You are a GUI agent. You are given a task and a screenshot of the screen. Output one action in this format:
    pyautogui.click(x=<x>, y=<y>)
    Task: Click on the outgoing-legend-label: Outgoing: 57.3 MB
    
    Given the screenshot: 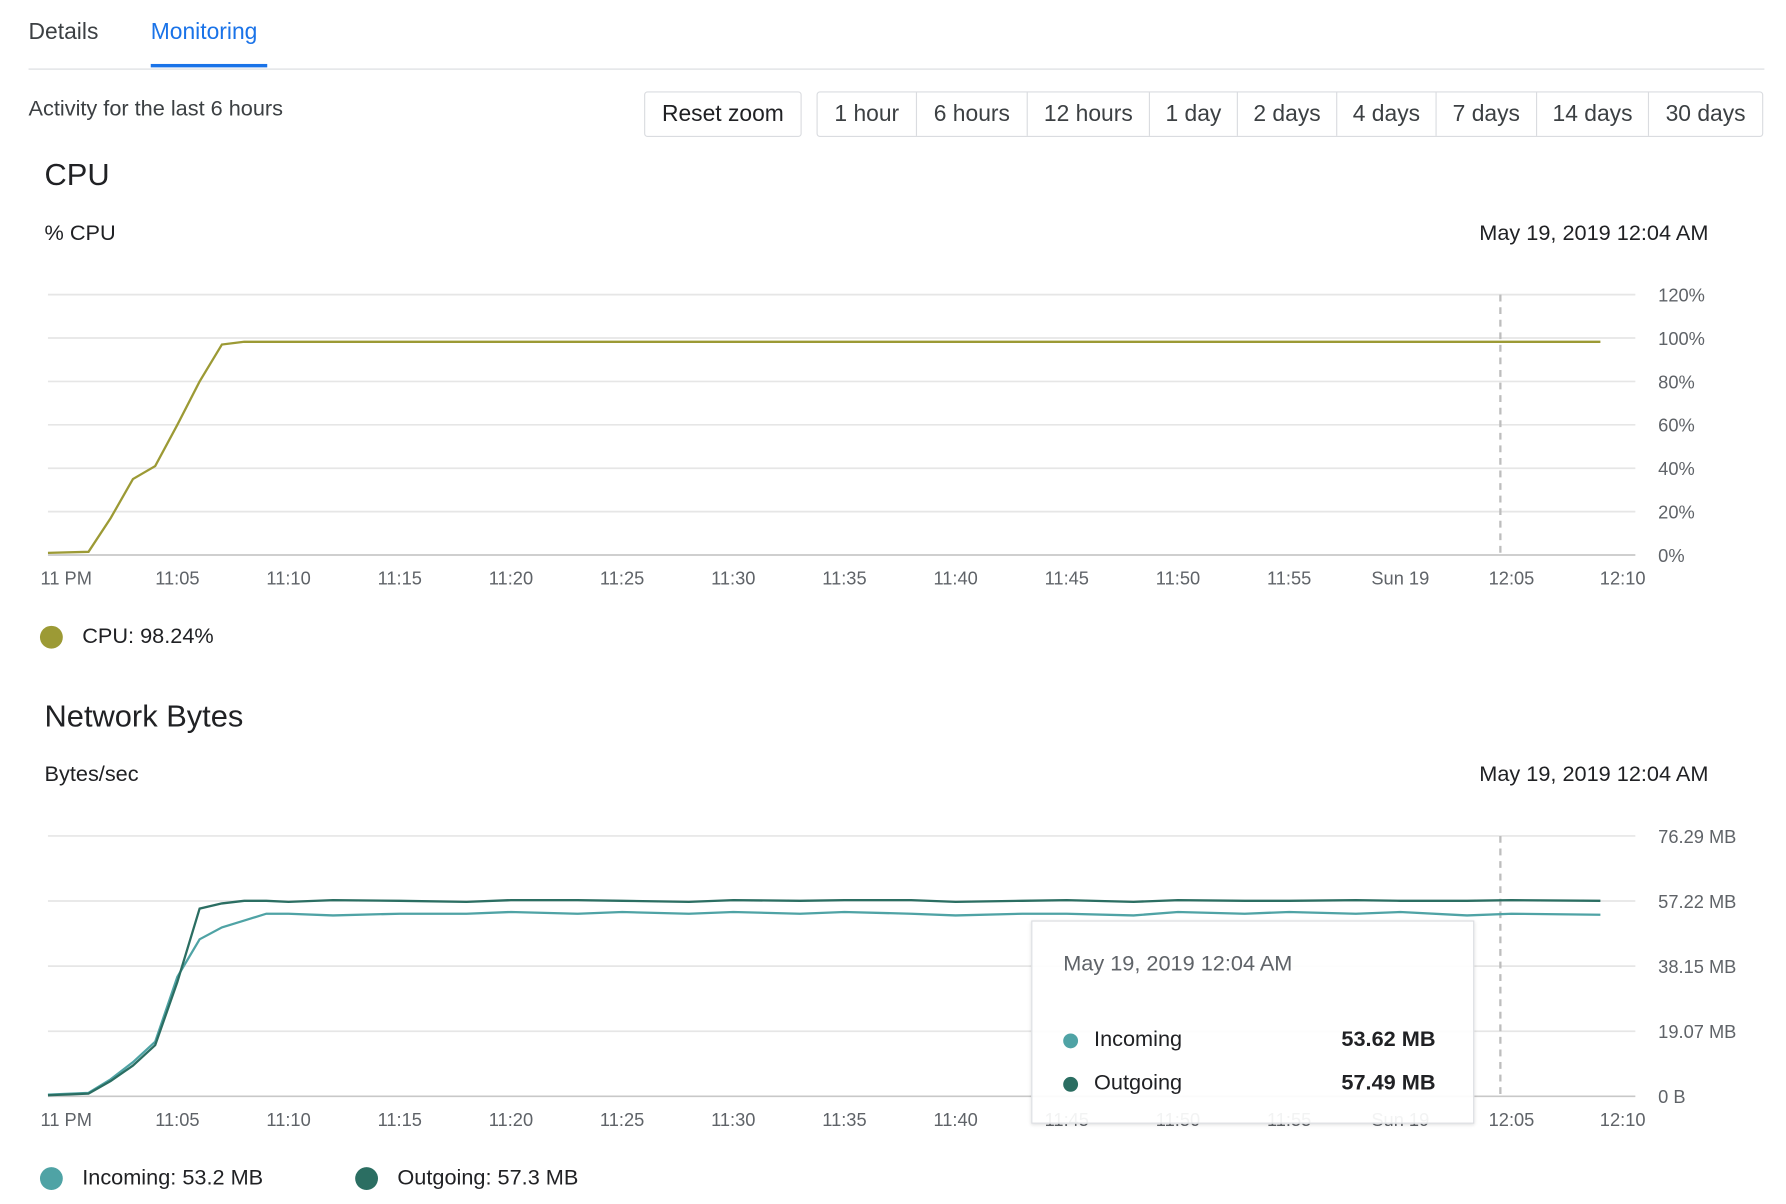 What is the action you would take?
    pyautogui.click(x=488, y=1177)
    